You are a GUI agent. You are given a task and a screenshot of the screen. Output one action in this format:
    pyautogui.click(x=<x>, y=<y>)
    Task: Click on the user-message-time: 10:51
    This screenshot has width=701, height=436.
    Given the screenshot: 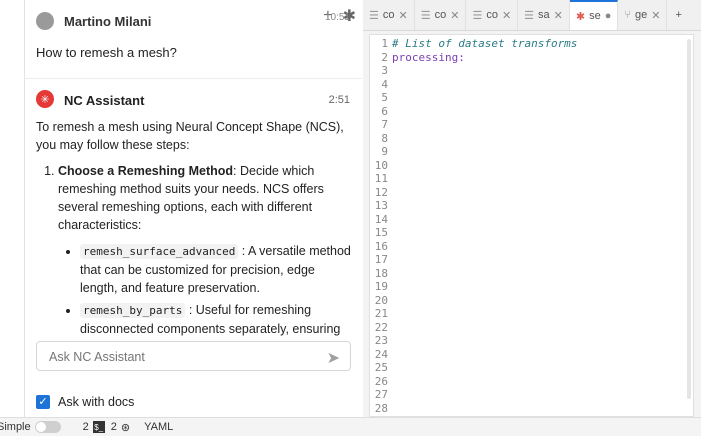 What is the action you would take?
    pyautogui.click(x=337, y=17)
    